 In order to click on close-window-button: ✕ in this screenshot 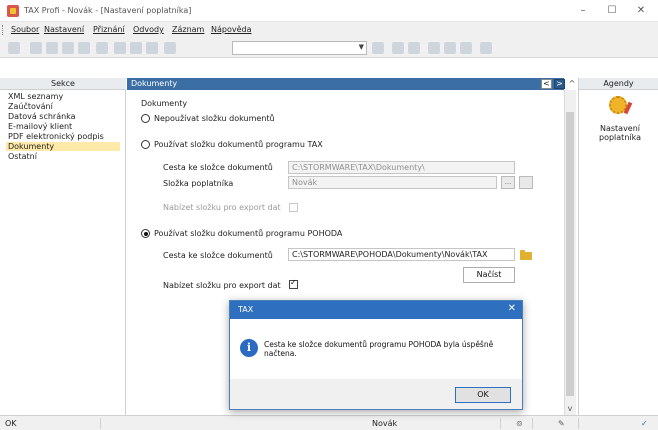, I will do `click(641, 11)`.